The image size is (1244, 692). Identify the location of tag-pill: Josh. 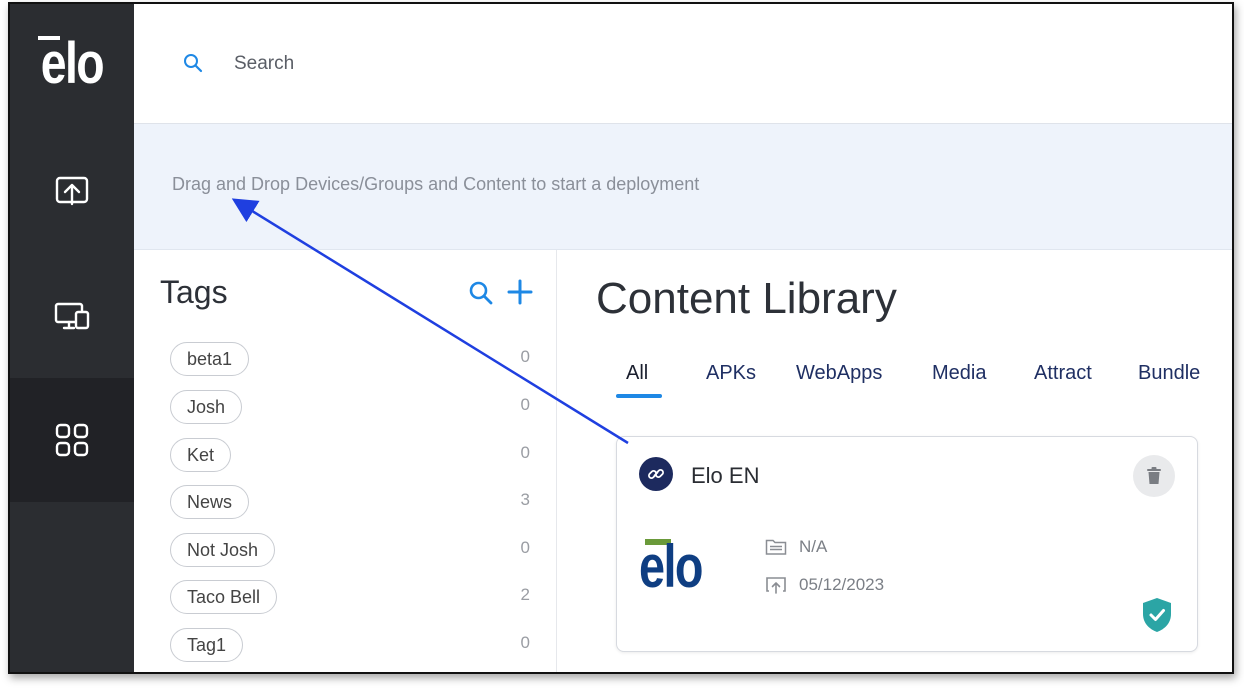
(206, 407).